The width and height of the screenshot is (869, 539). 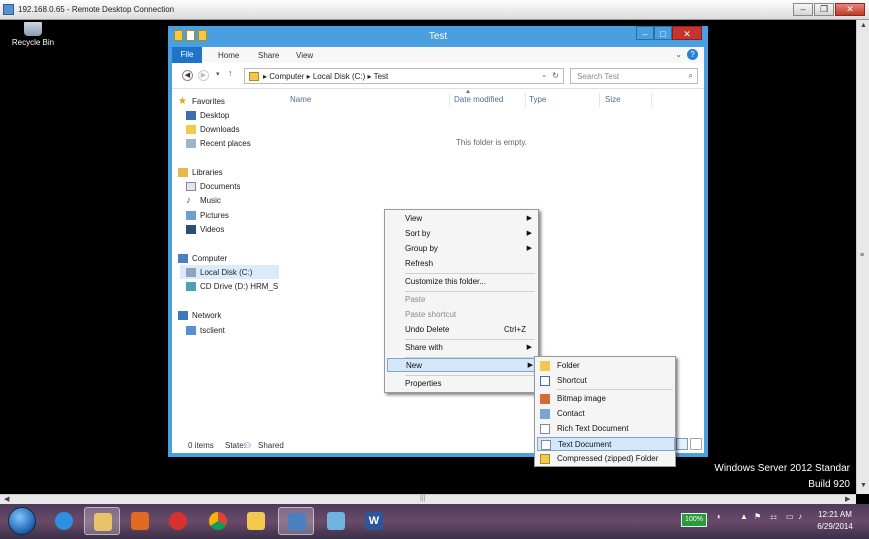 I want to click on rdp-close-button: ✕, so click(x=850, y=9).